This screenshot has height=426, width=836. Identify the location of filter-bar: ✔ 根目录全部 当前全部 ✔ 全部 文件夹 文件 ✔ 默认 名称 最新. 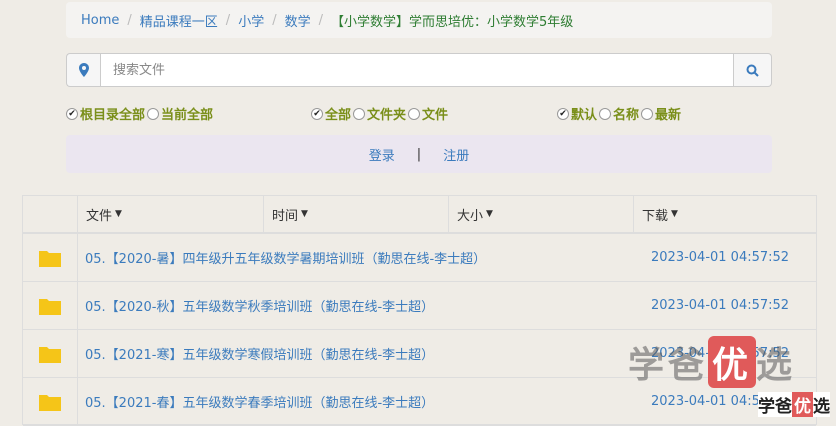
(418, 114).